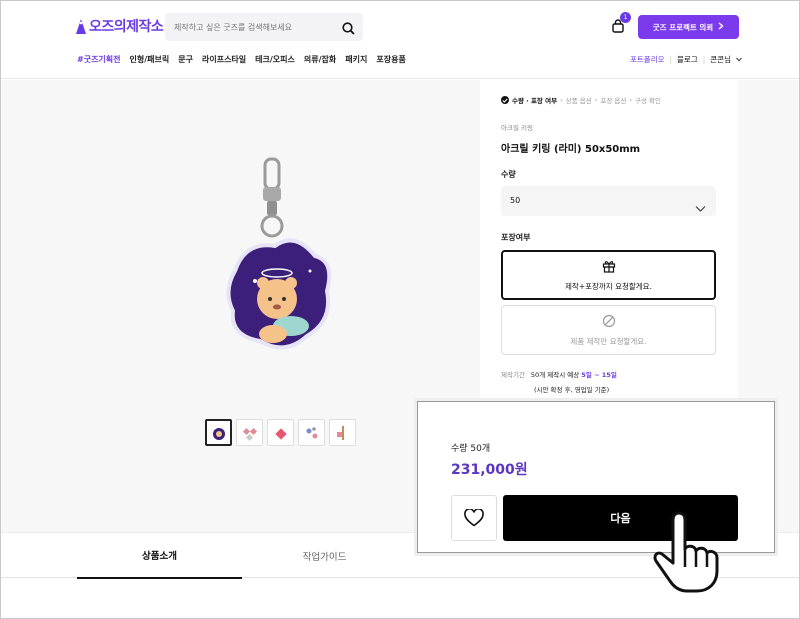  I want to click on step: 구성 확인, so click(647, 101).